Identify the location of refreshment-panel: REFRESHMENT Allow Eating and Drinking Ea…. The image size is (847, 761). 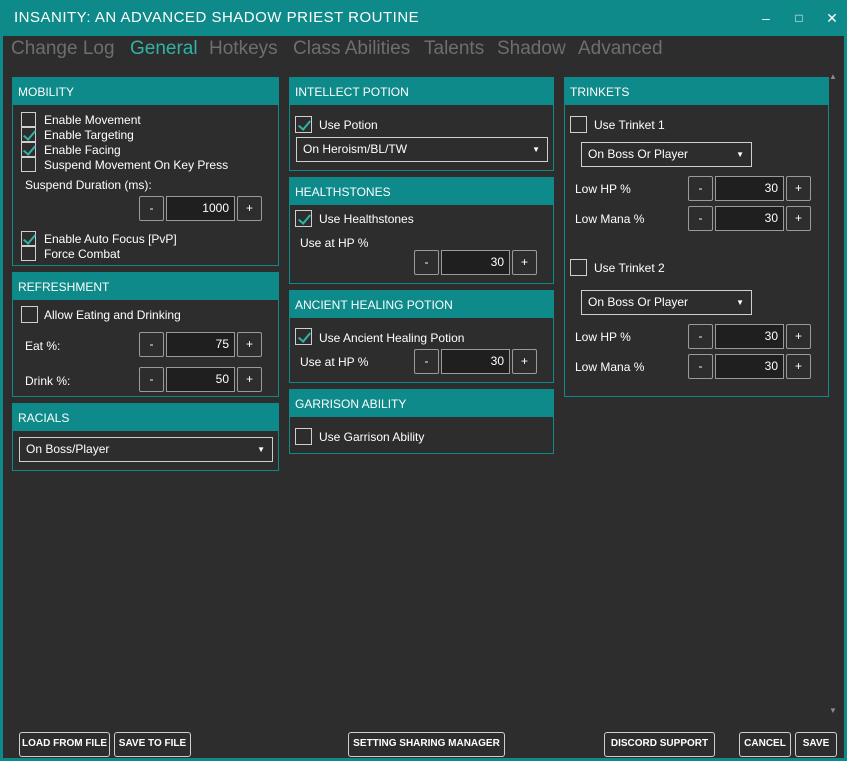
(145, 334).